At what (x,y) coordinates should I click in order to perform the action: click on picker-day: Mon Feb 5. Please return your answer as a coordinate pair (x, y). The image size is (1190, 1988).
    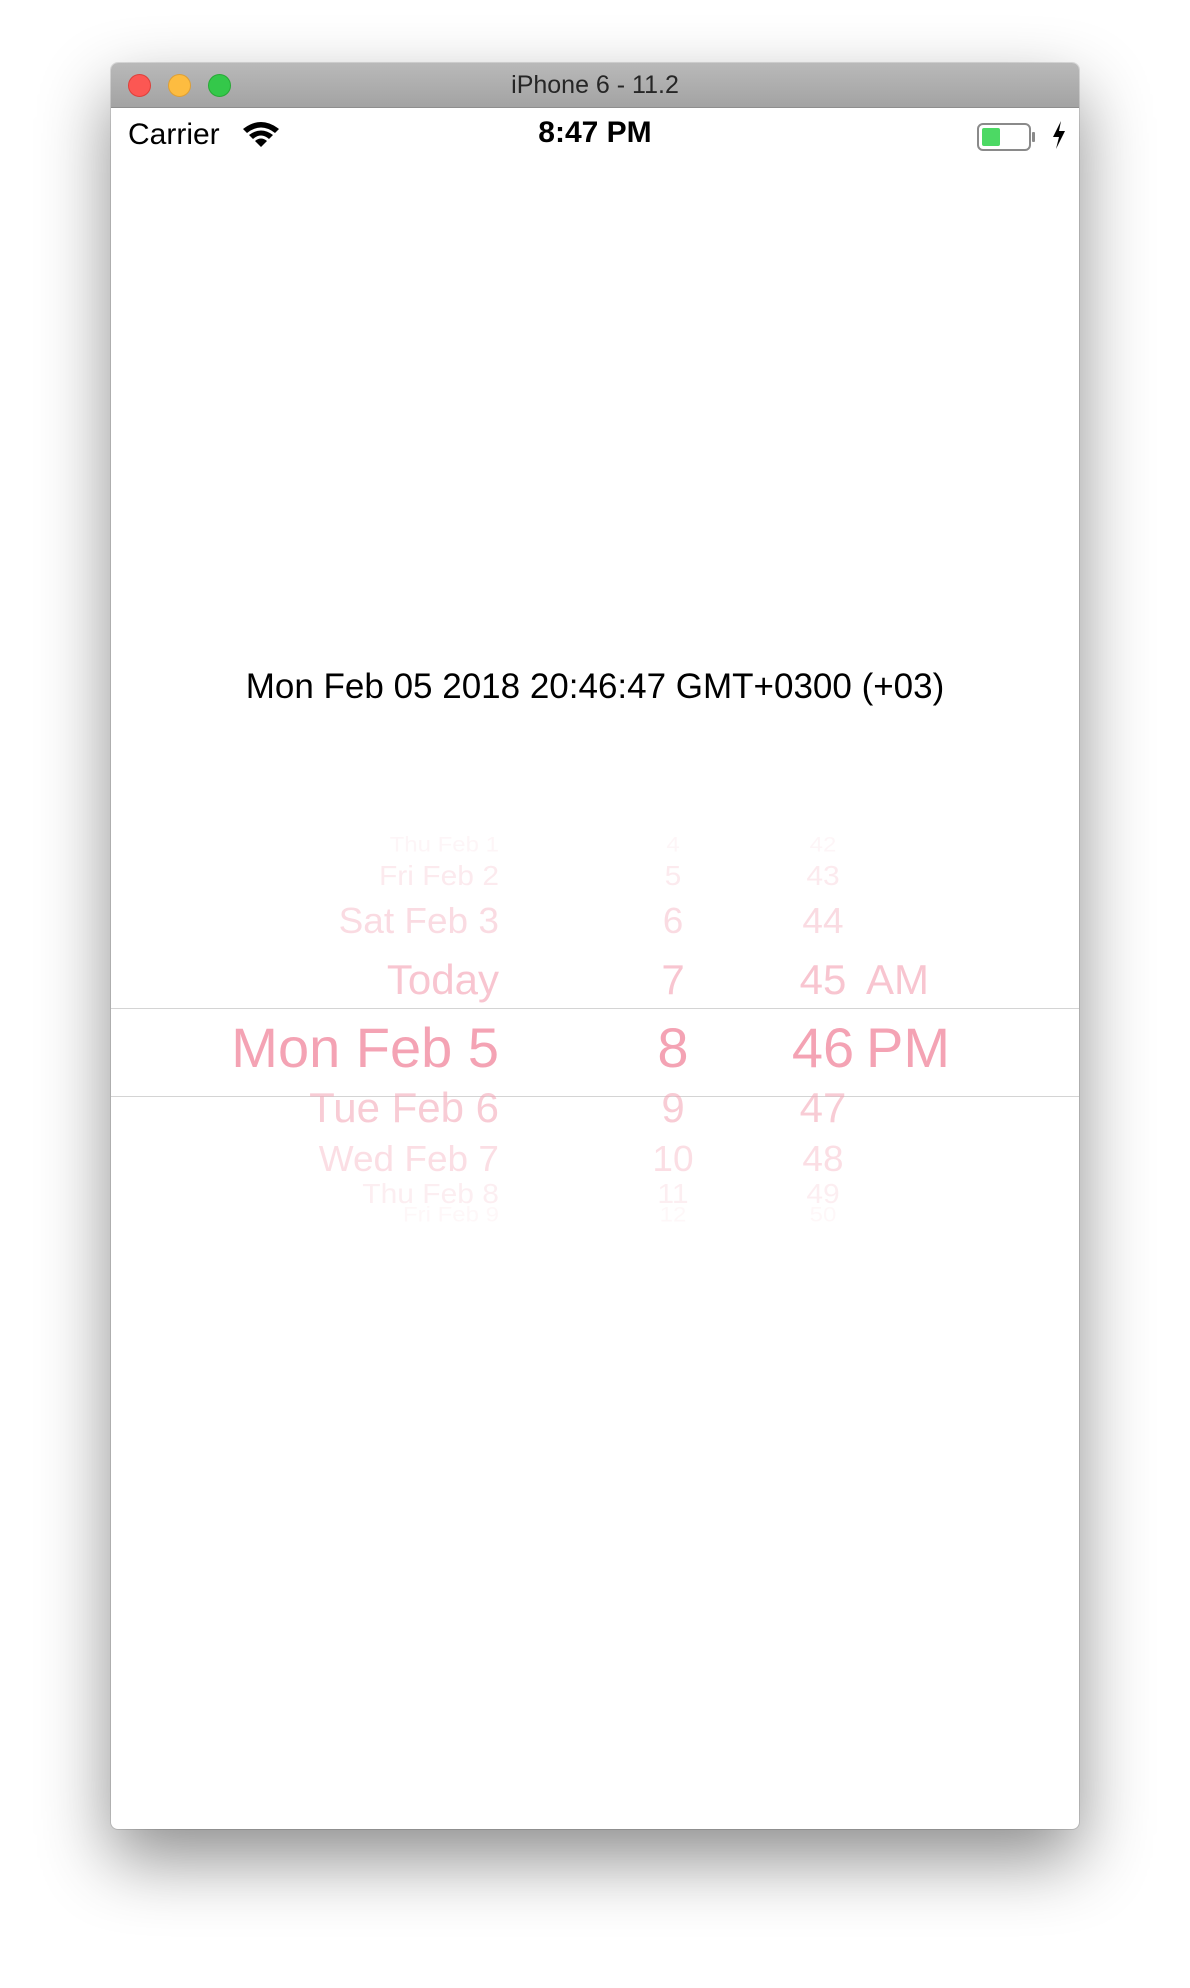
    Looking at the image, I should click on (365, 1047).